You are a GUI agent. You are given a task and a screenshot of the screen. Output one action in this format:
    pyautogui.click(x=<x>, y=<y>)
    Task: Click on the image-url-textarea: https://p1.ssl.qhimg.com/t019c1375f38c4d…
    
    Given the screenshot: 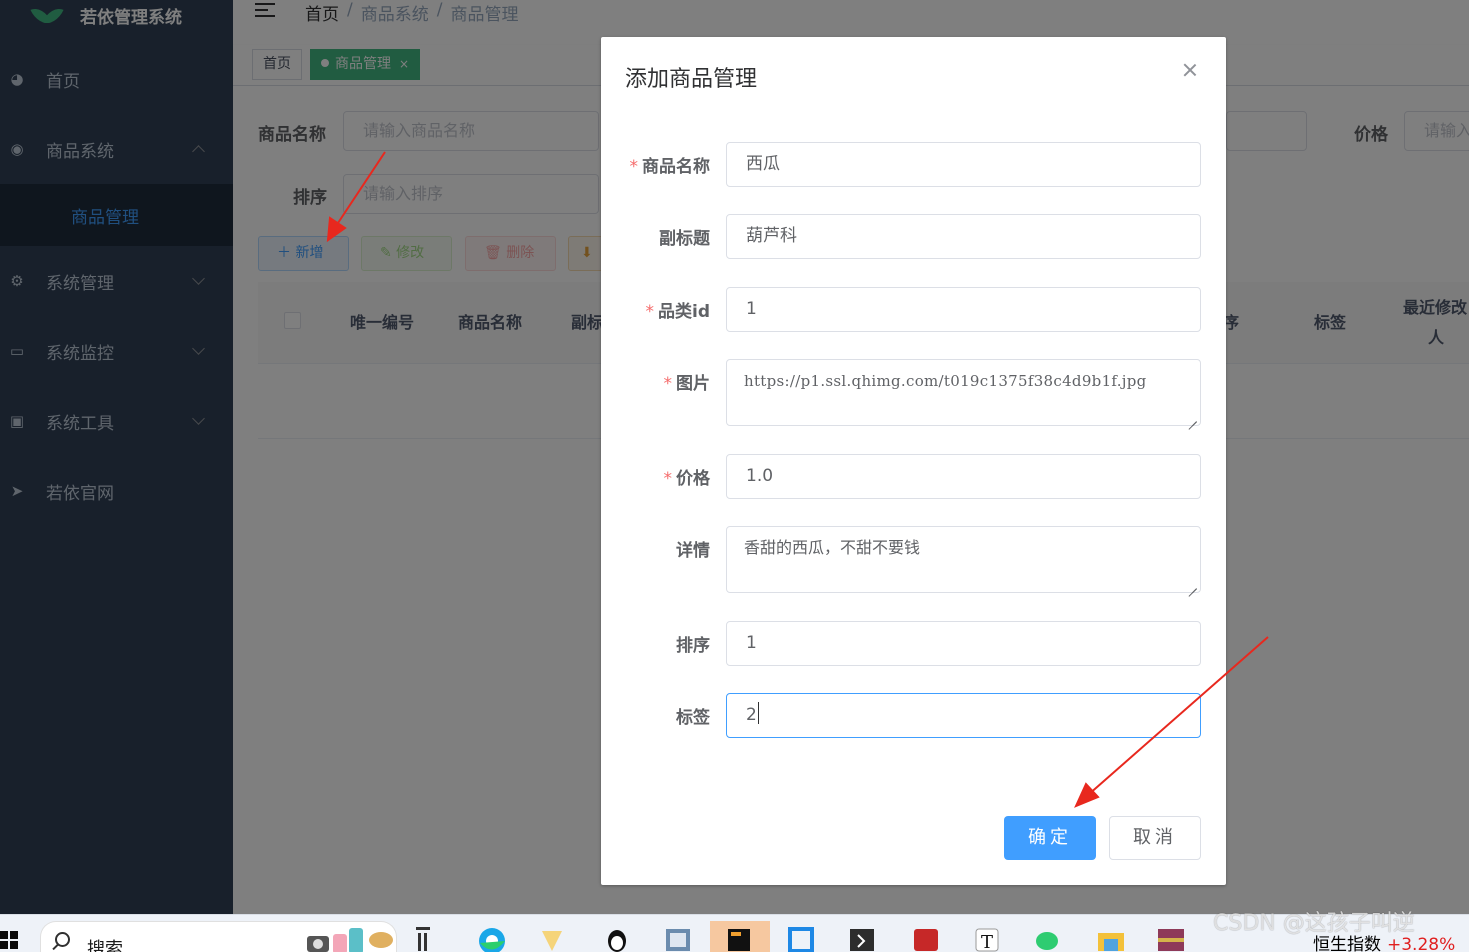 What is the action you would take?
    pyautogui.click(x=963, y=392)
    